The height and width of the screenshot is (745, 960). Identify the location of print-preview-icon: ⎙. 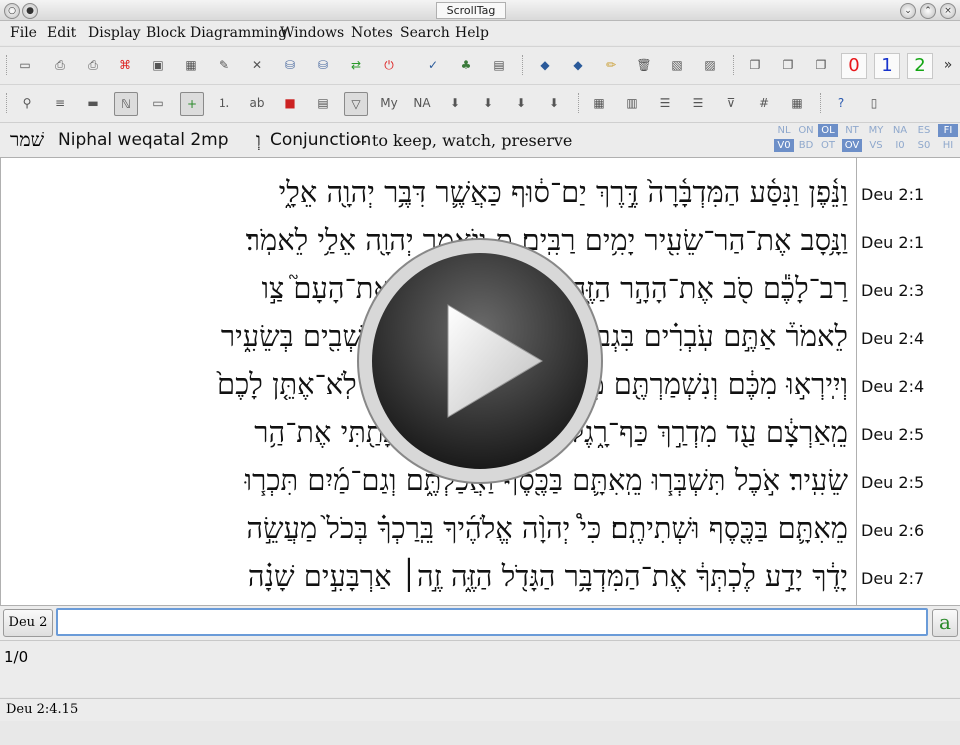
(93, 65).